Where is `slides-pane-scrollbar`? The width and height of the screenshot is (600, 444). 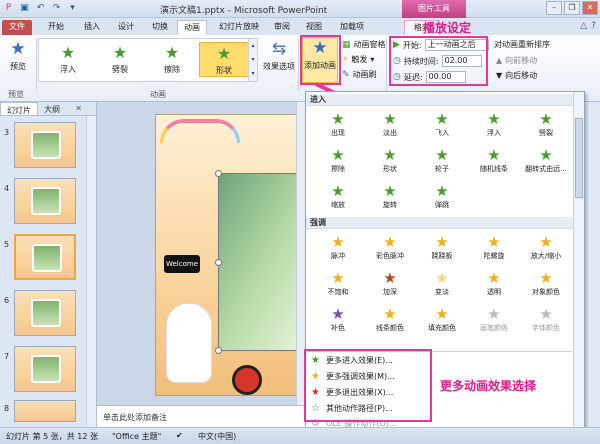
slides-pane-scrollbar is located at coordinates (91, 271).